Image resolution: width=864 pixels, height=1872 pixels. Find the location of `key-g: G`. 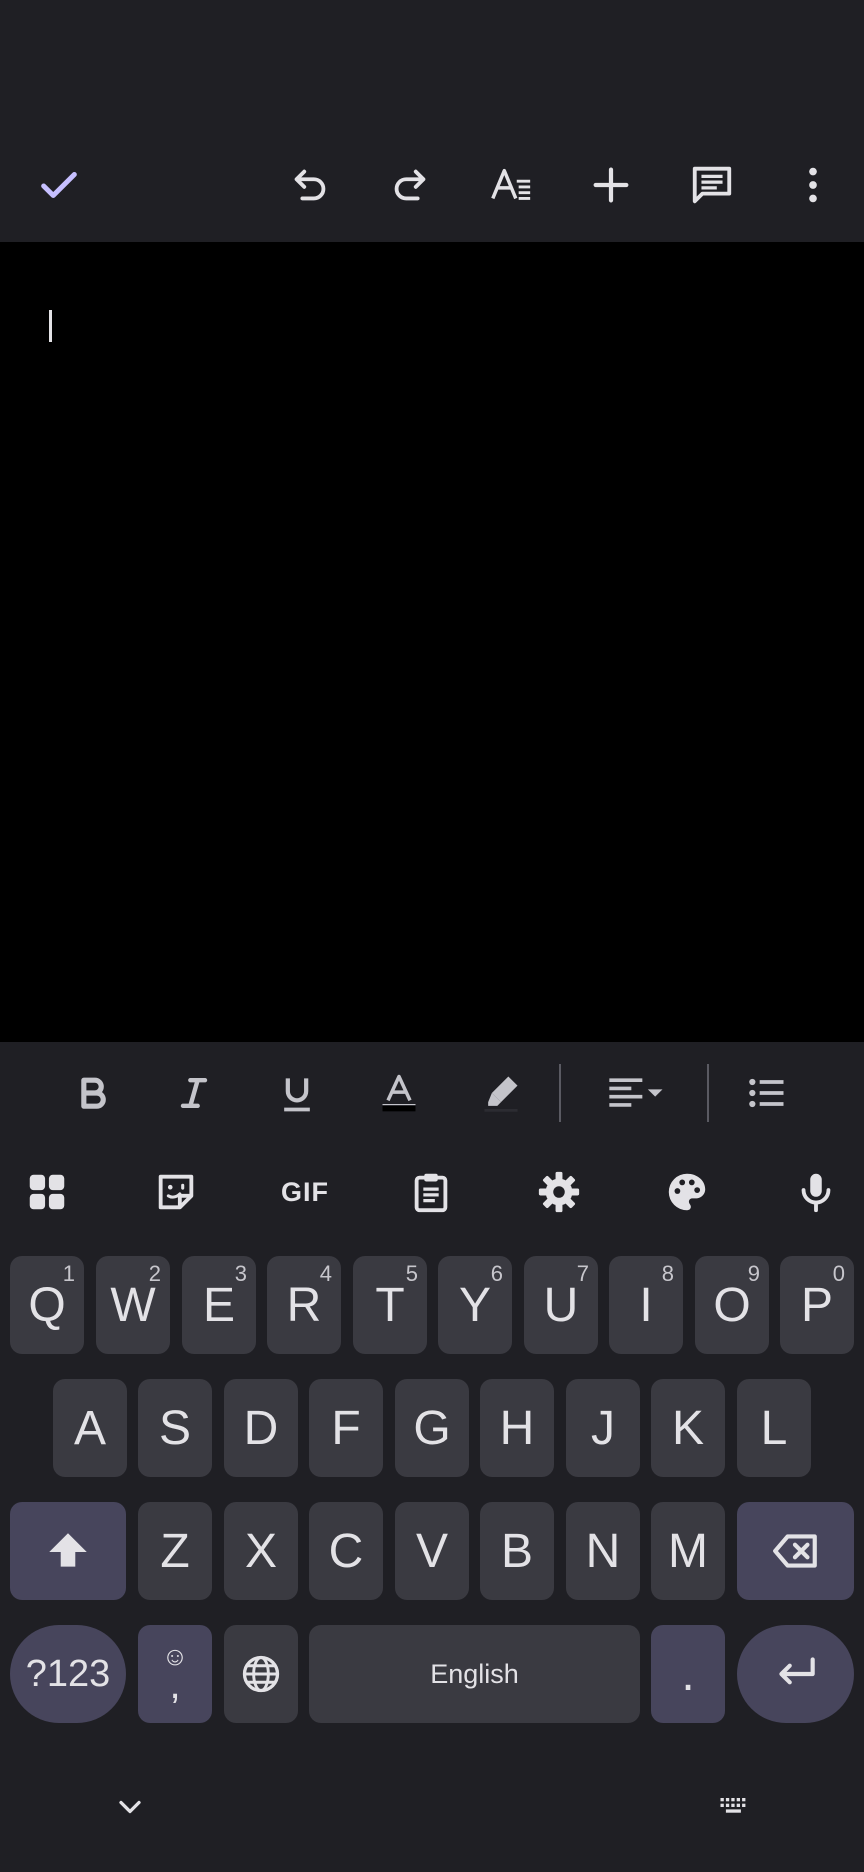

key-g: G is located at coordinates (432, 1428).